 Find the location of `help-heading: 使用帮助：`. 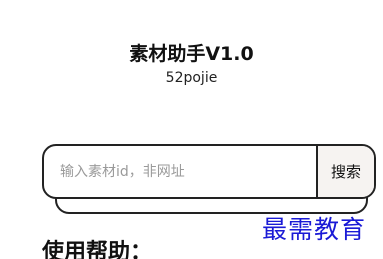

help-heading: 使用帮助： is located at coordinates (97, 249).